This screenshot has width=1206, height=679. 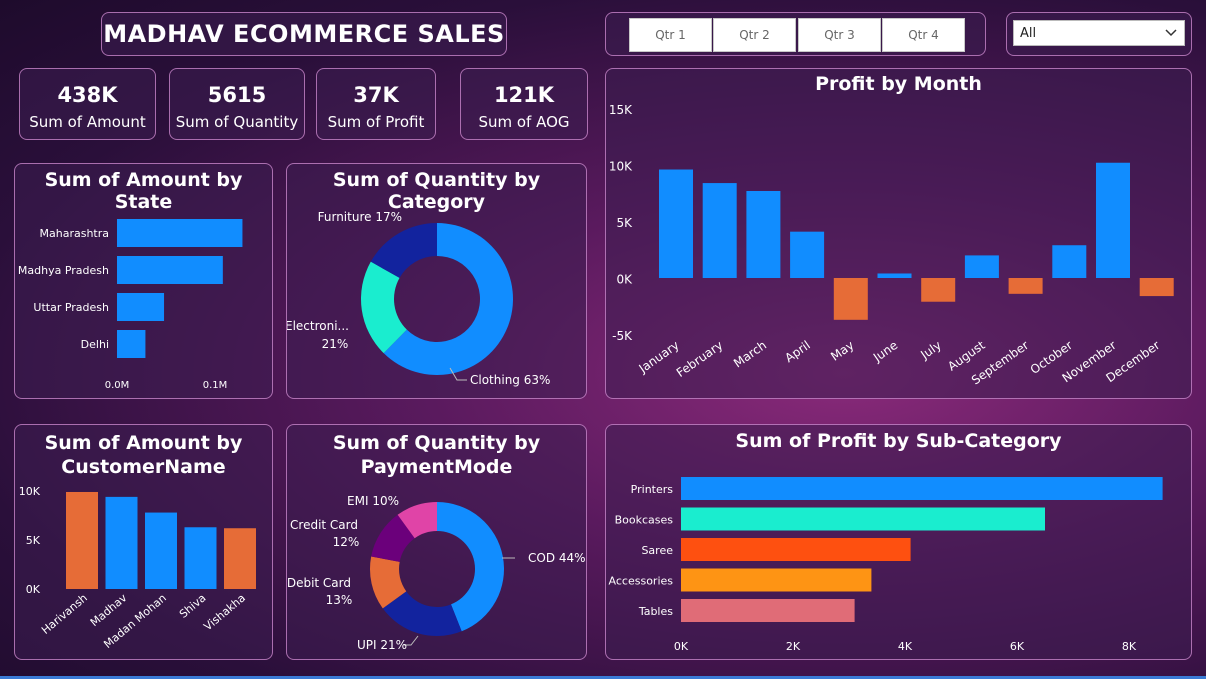 What do you see at coordinates (87, 95) in the screenshot?
I see `kpi-value: 438K` at bounding box center [87, 95].